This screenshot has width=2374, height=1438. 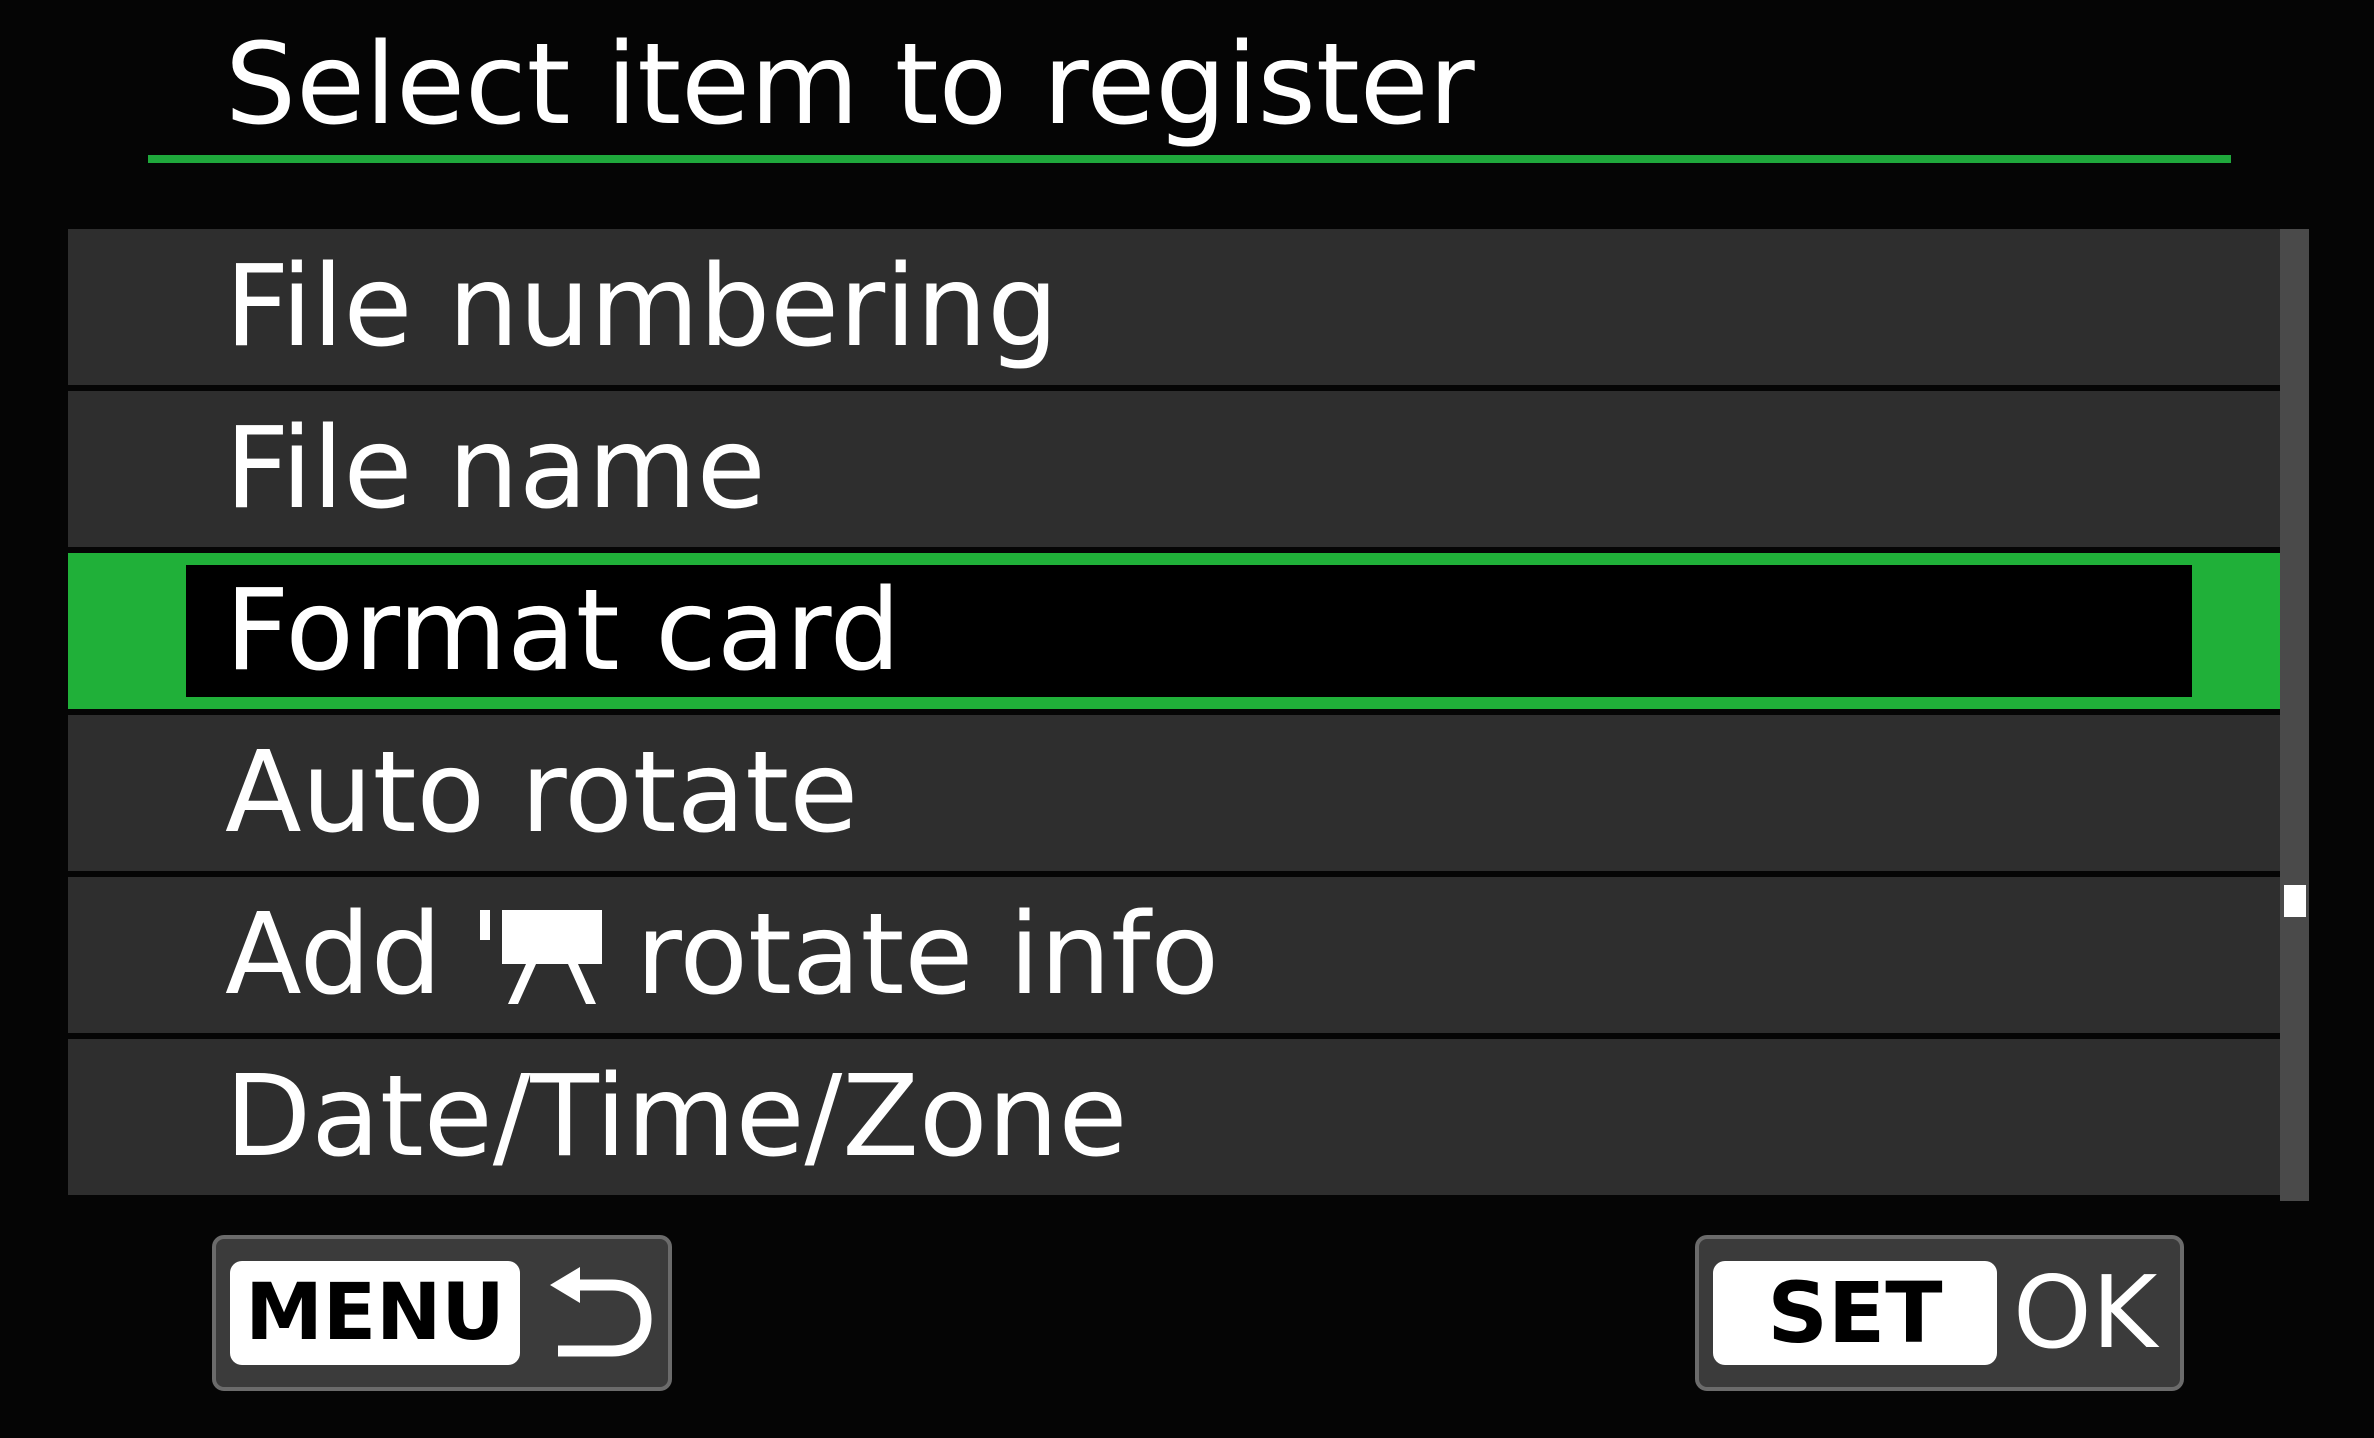 I want to click on menu-item-label: File name, so click(x=495, y=469).